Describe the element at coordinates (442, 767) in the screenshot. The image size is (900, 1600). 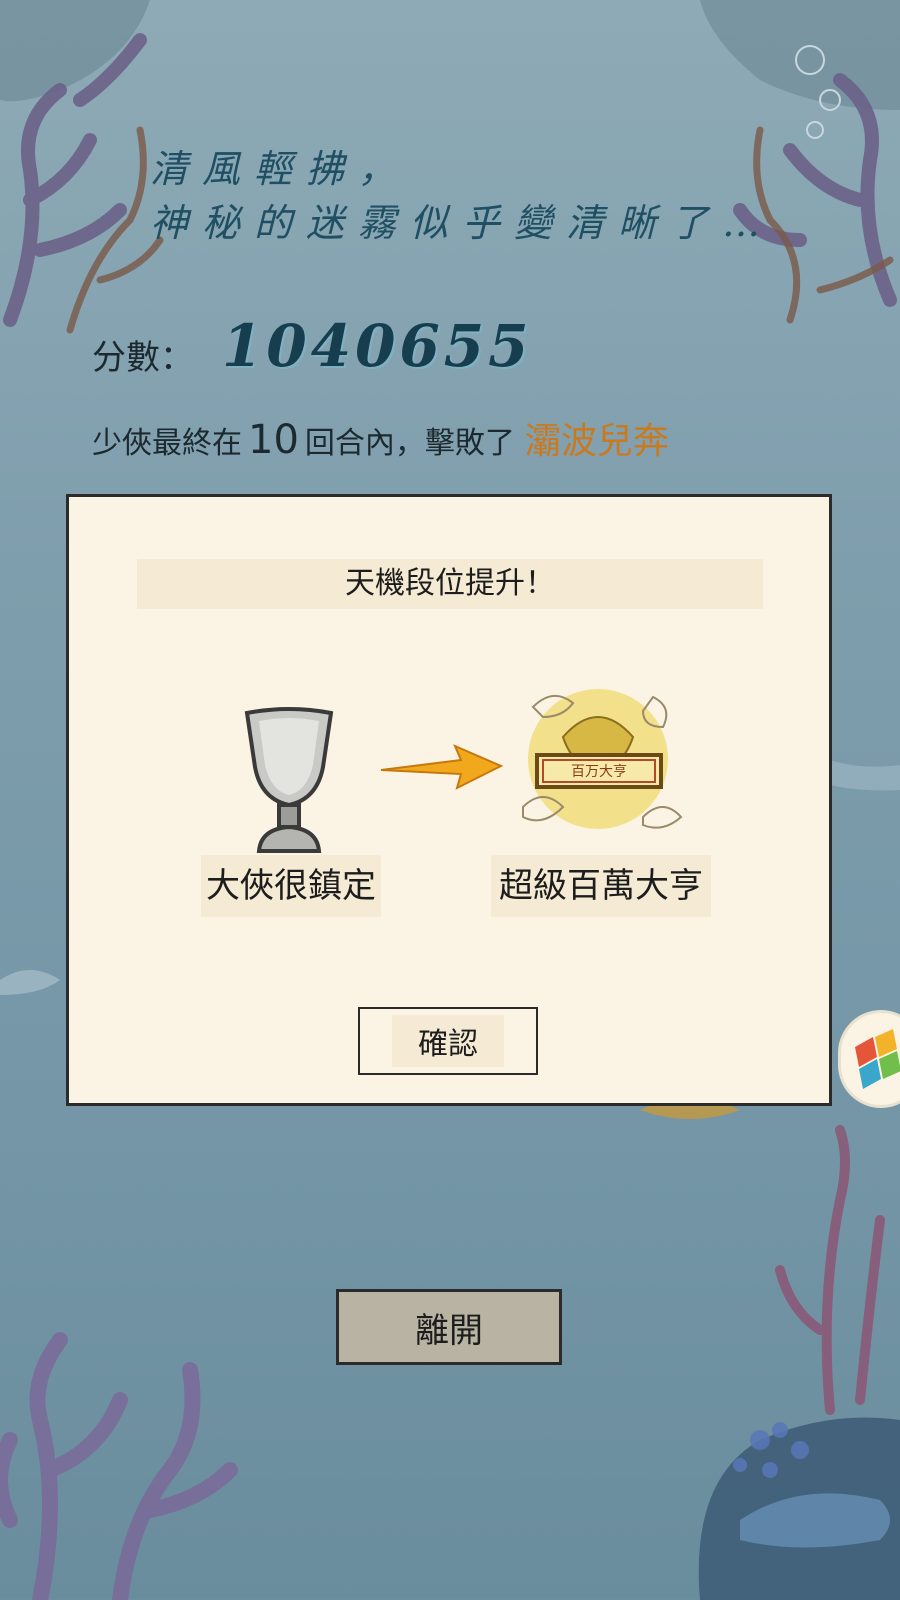
I see `arrow-right-icon` at that location.